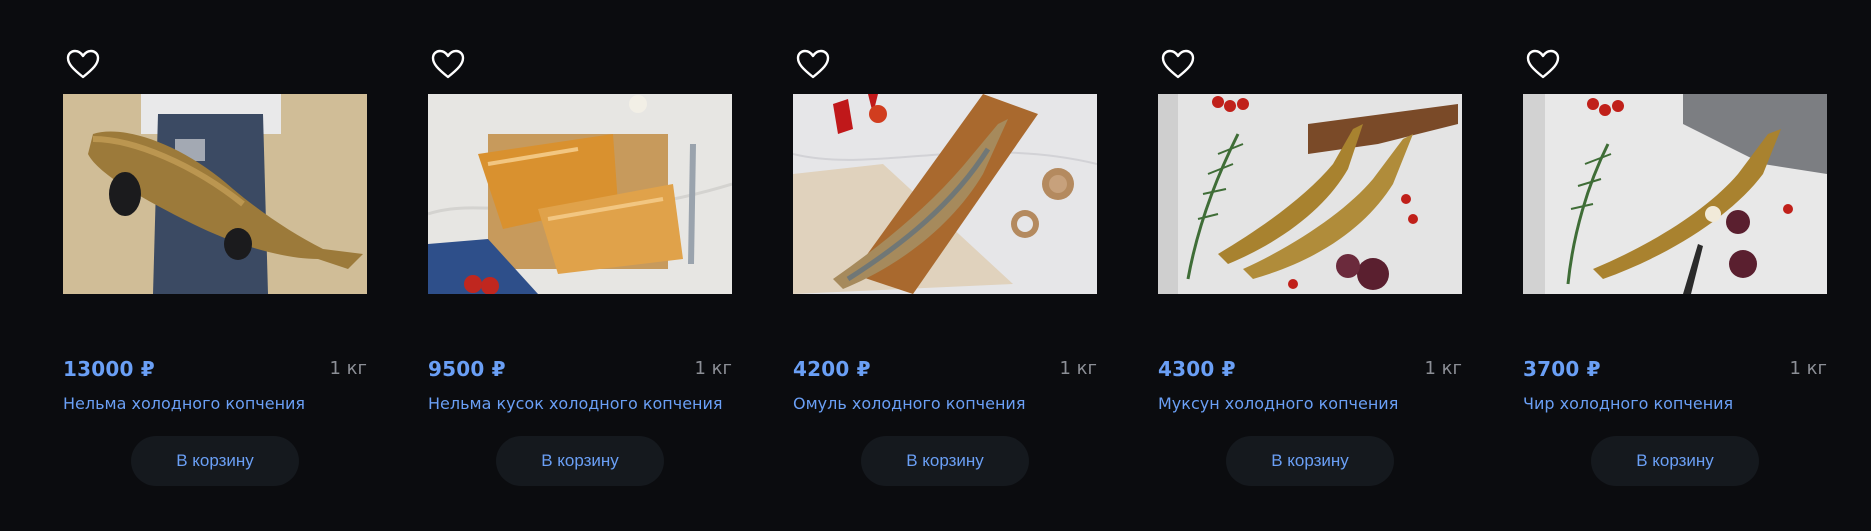 The width and height of the screenshot is (1871, 531). What do you see at coordinates (909, 403) in the screenshot?
I see `product-name: Омуль холодного копчения` at bounding box center [909, 403].